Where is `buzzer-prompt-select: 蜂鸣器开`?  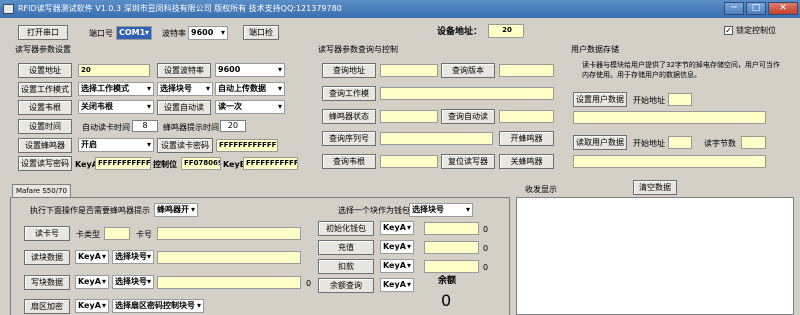
buzzer-prompt-select: 蜂鸣器开 is located at coordinates (176, 210).